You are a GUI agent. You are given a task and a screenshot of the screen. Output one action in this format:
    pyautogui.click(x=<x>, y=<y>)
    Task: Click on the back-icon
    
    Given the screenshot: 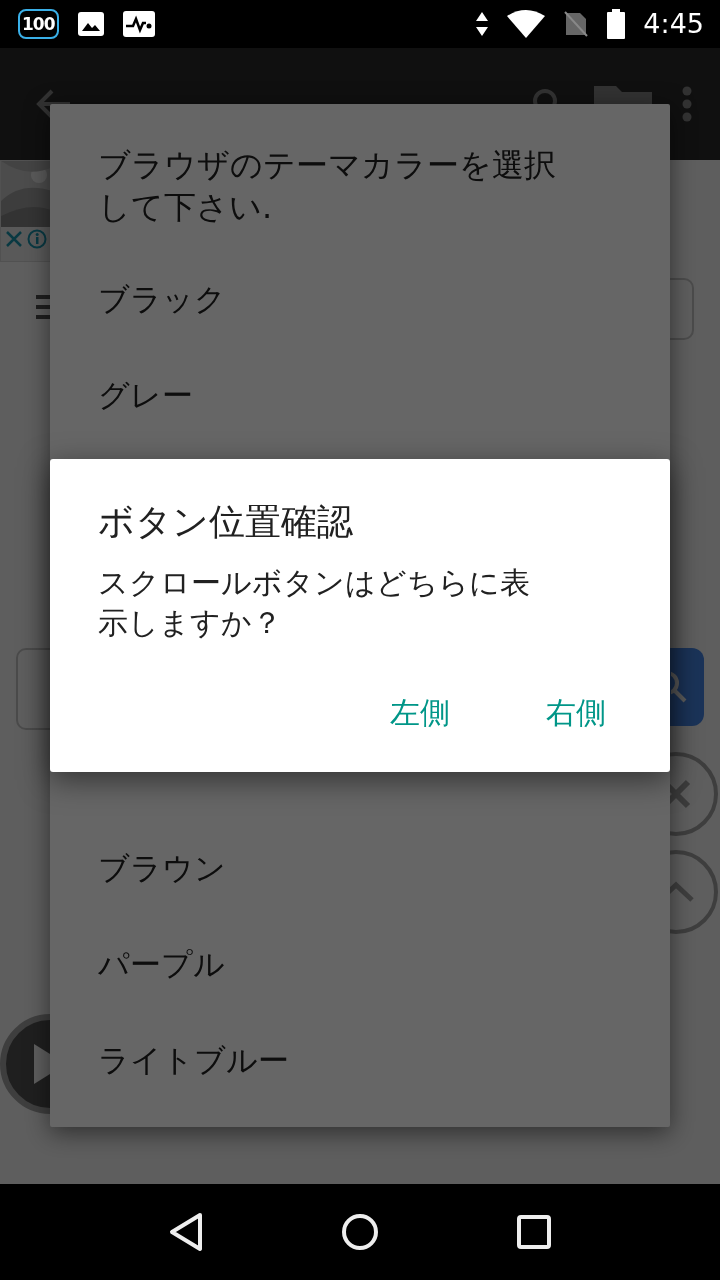 What is the action you would take?
    pyautogui.click(x=186, y=1232)
    